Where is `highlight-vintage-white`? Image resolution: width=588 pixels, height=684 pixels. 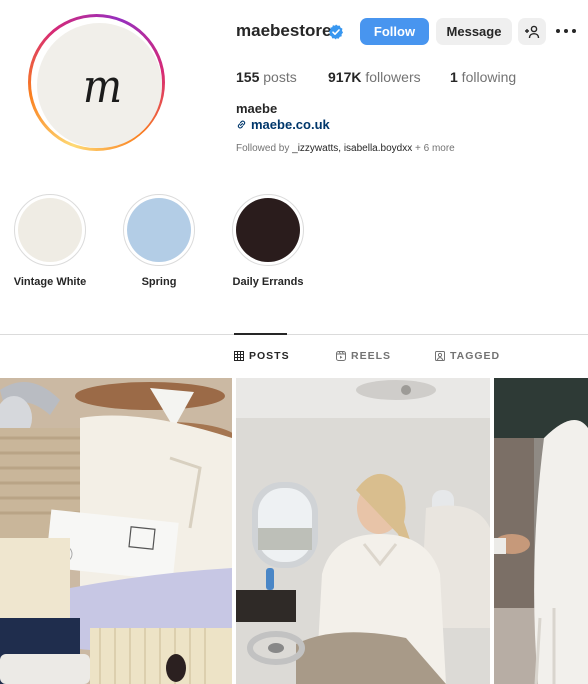 highlight-vintage-white is located at coordinates (50, 230).